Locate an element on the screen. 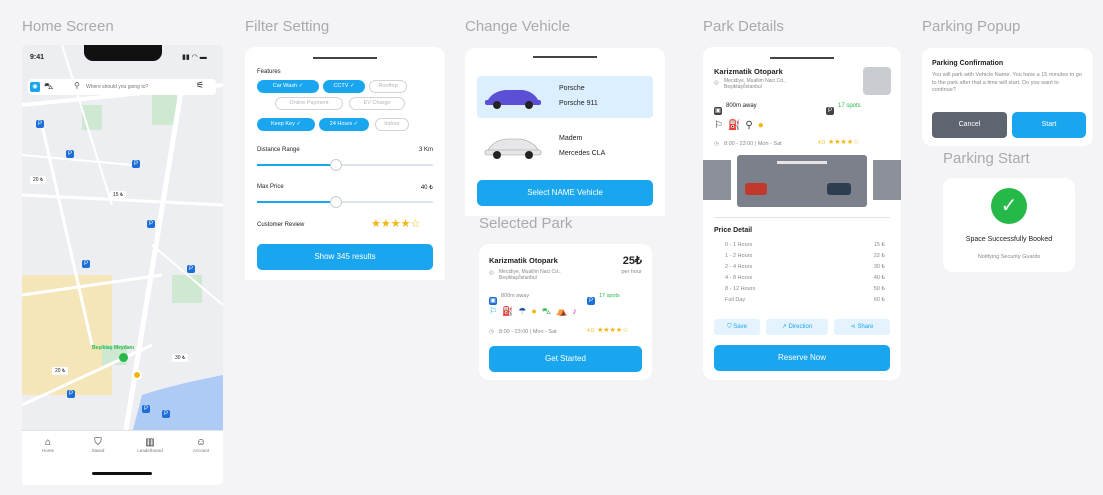  chip-ev-charge: EV Charge is located at coordinates (377, 103).